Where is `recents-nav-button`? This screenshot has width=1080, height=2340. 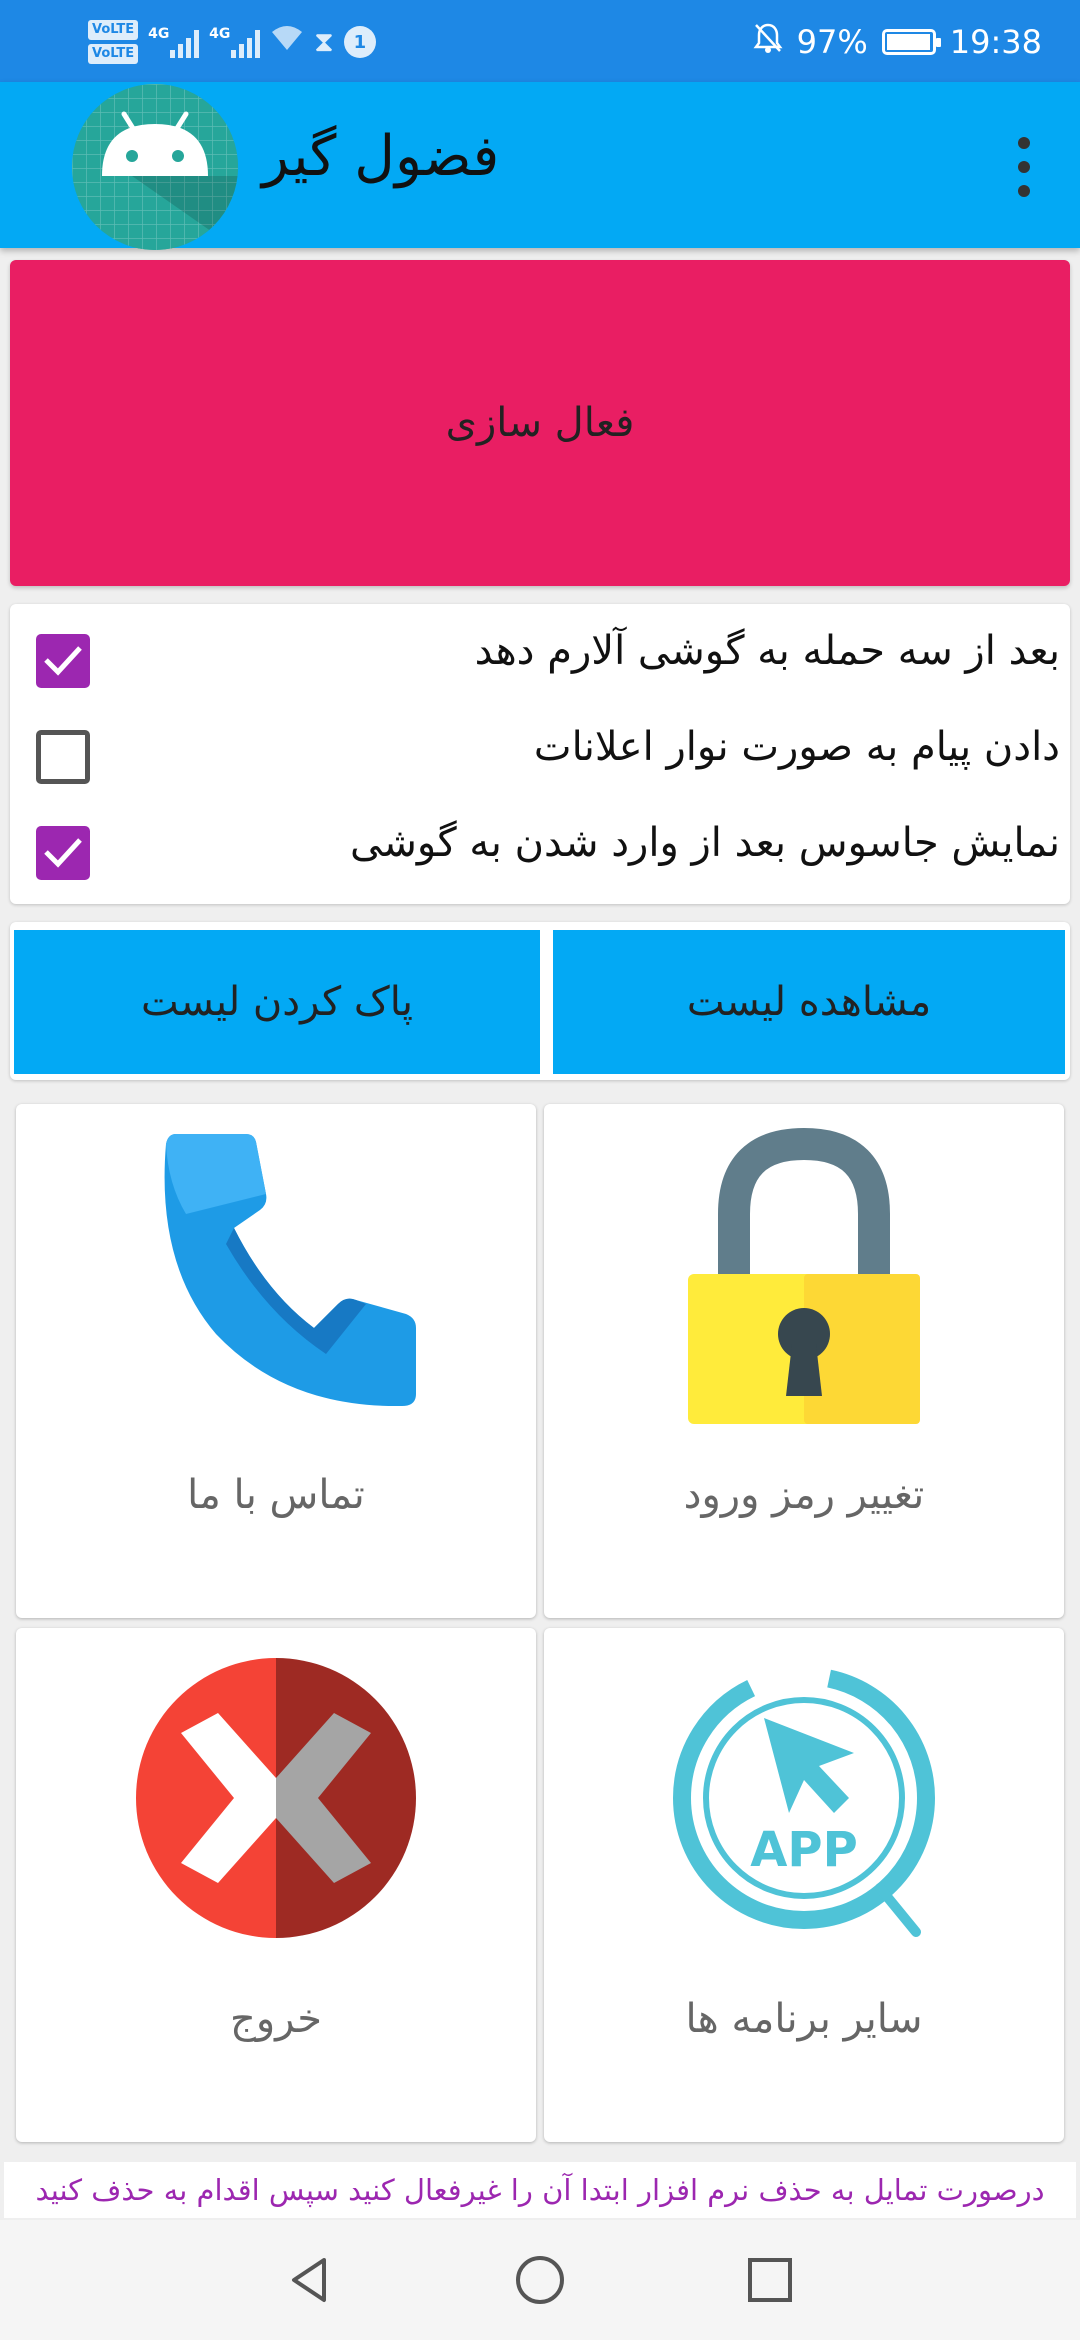 recents-nav-button is located at coordinates (770, 2280).